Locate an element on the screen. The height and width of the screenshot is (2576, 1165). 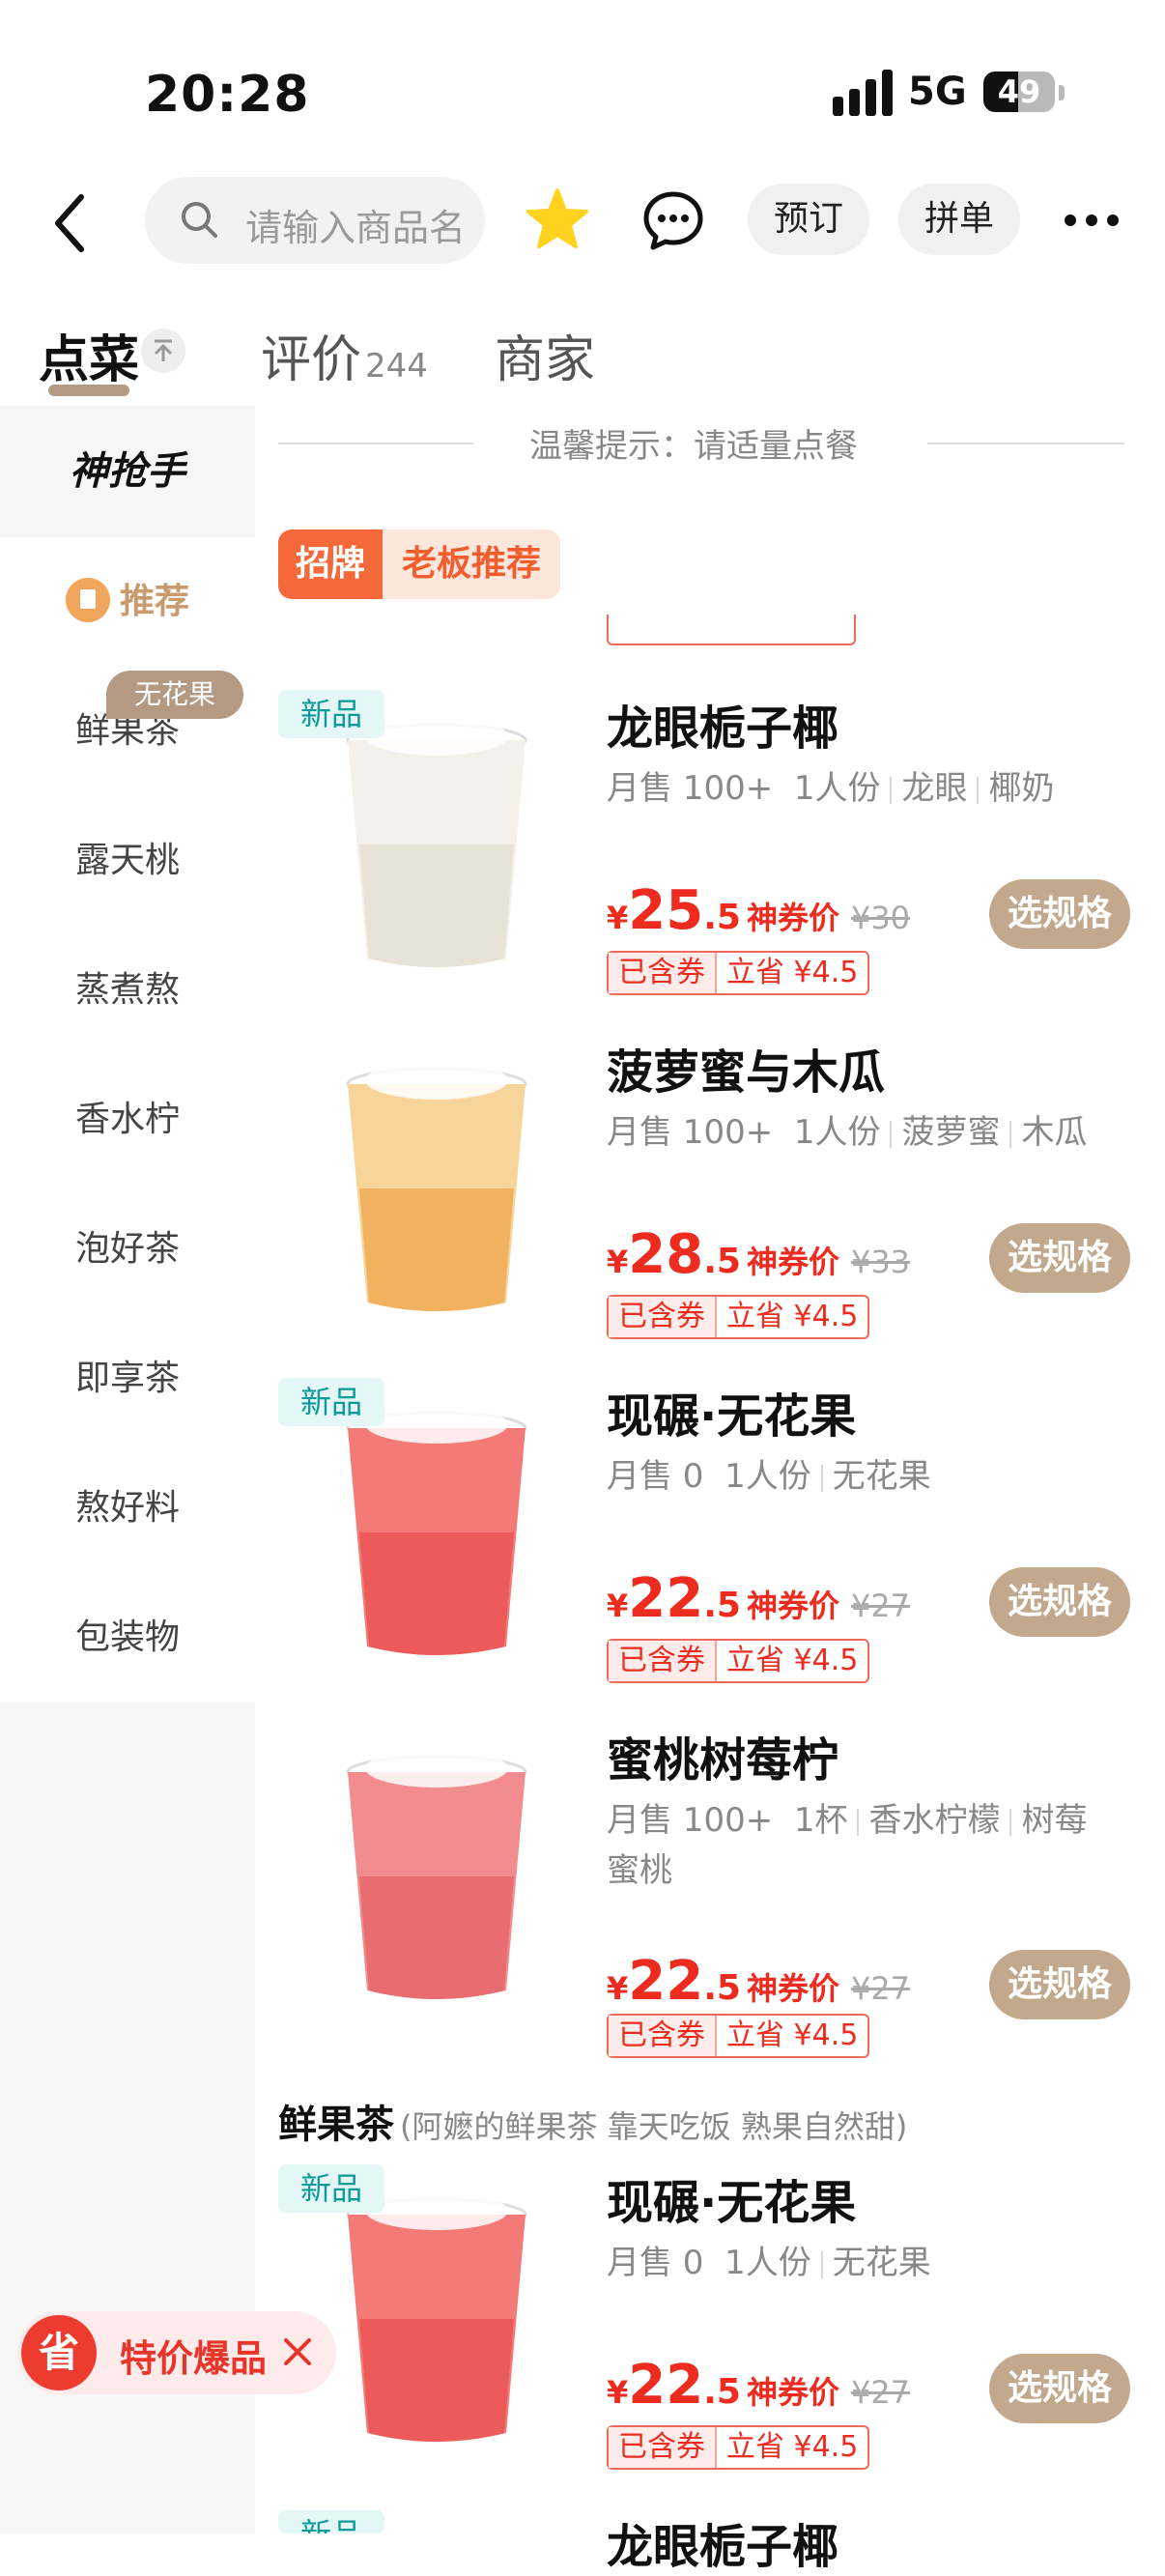
sidebar-item-jixiangcha: 即享茶 is located at coordinates (128, 1379).